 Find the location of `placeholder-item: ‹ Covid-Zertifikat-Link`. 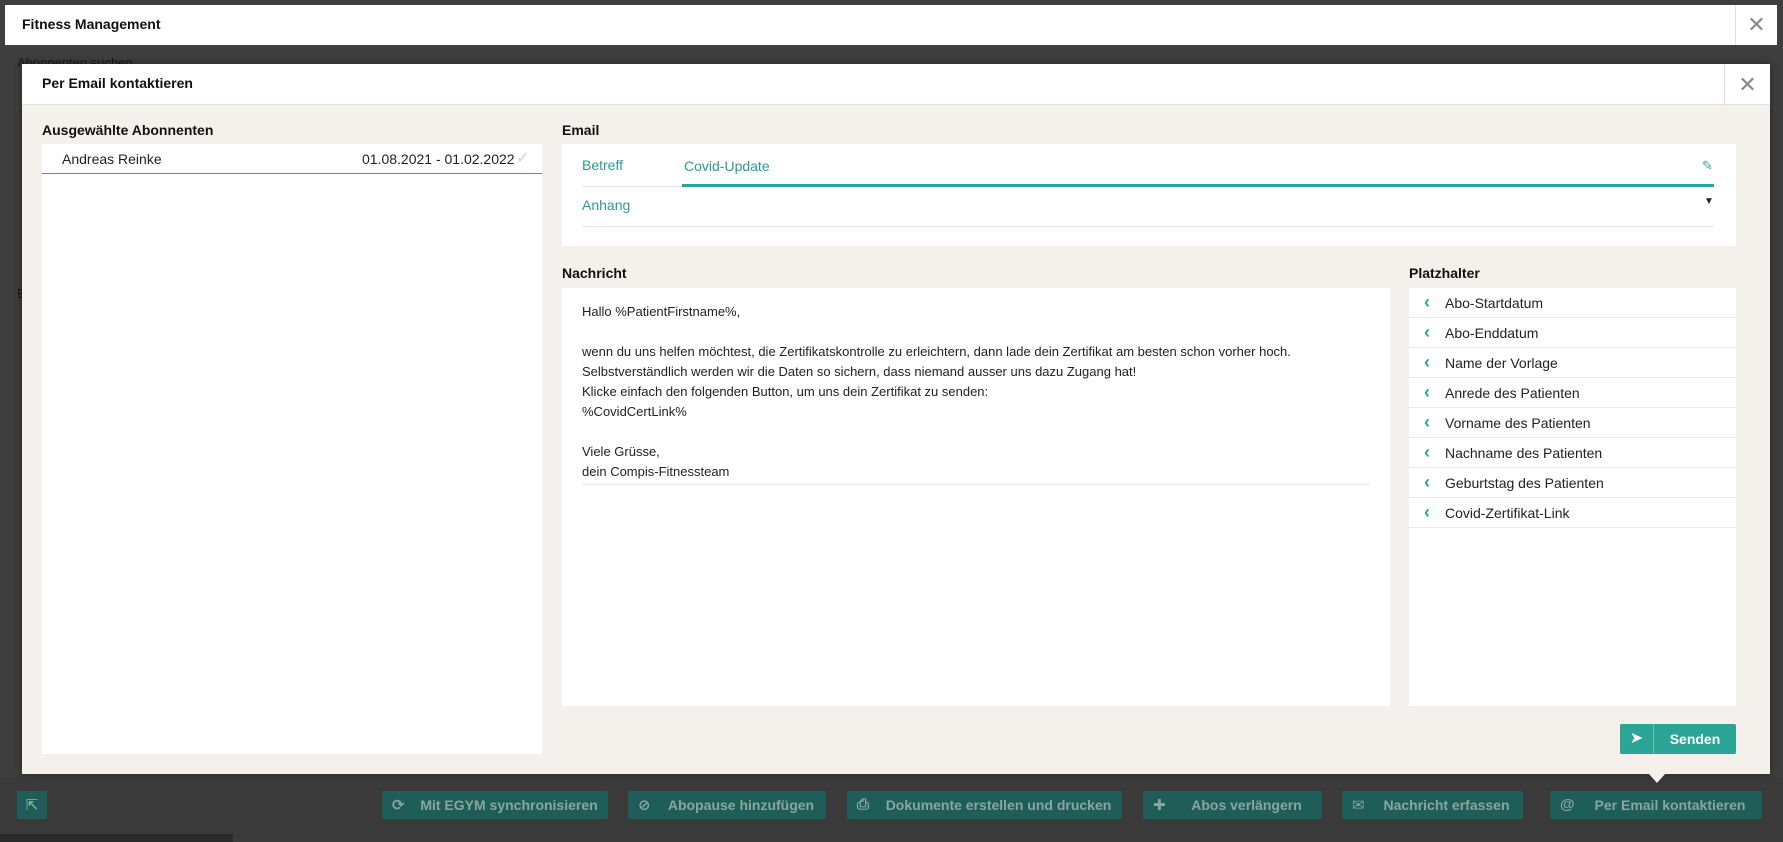

placeholder-item: ‹ Covid-Zertifikat-Link is located at coordinates (1572, 513).